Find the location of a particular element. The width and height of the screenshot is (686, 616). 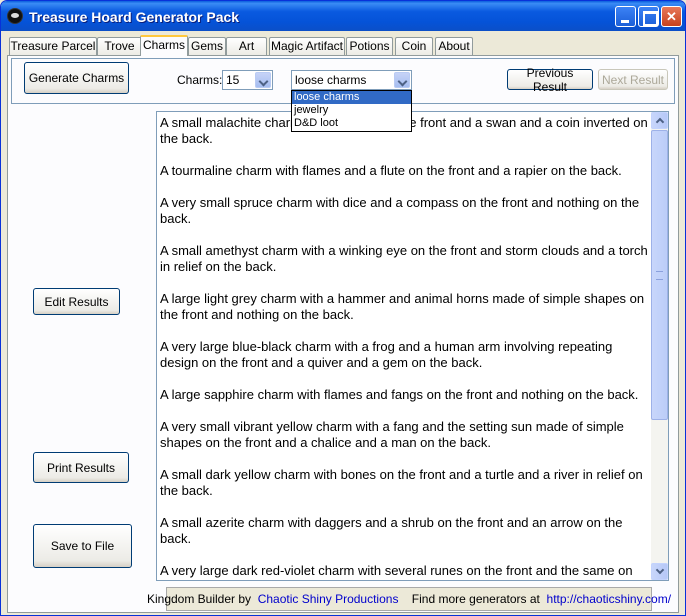

footer-prefix: Kingdom Builder by is located at coordinates (199, 599).